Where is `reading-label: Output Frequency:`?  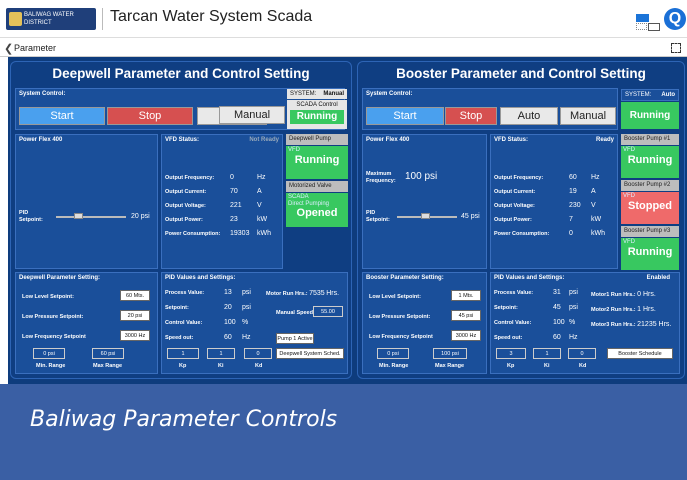
reading-label: Output Frequency: is located at coordinates (190, 178).